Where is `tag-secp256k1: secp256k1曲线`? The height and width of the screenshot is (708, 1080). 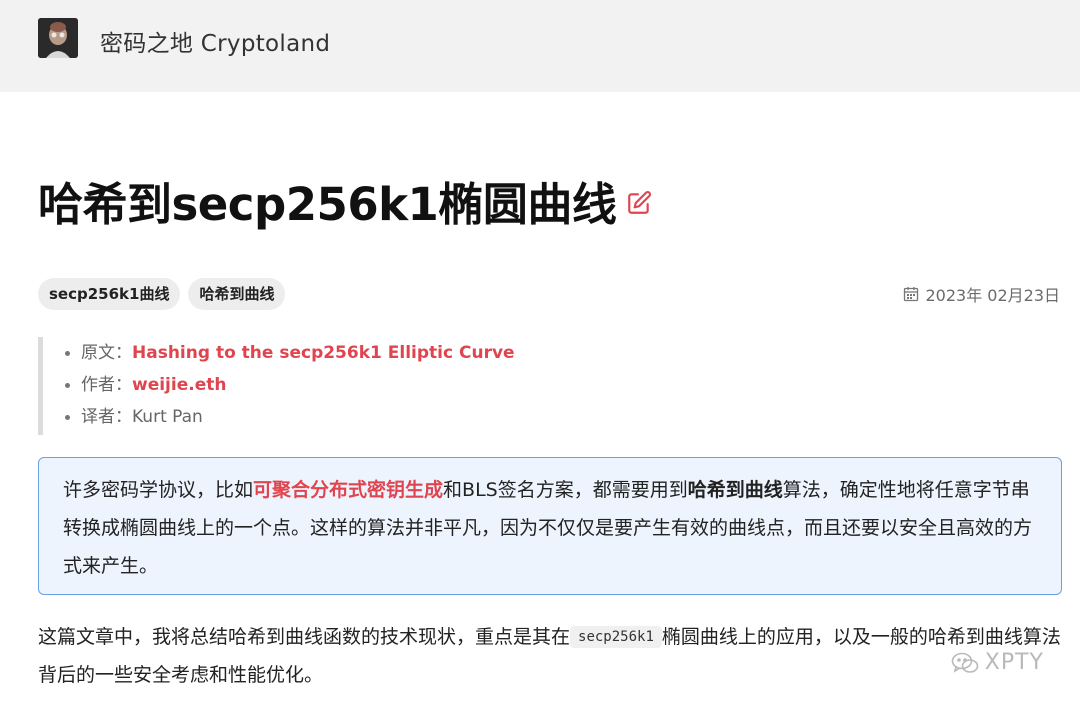 tag-secp256k1: secp256k1曲线 is located at coordinates (109, 294).